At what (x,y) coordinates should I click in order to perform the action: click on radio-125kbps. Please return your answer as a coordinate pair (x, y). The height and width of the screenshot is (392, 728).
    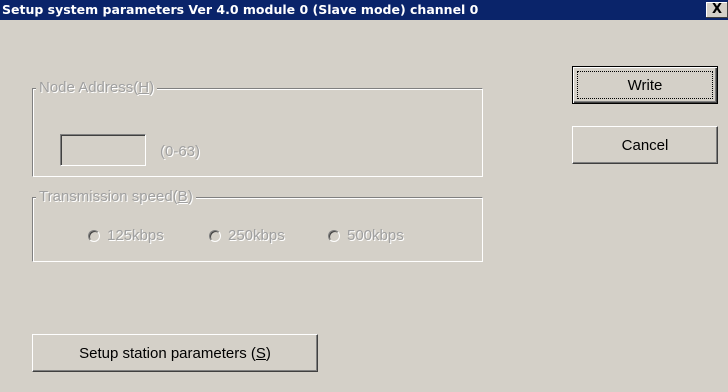
    Looking at the image, I should click on (94, 236).